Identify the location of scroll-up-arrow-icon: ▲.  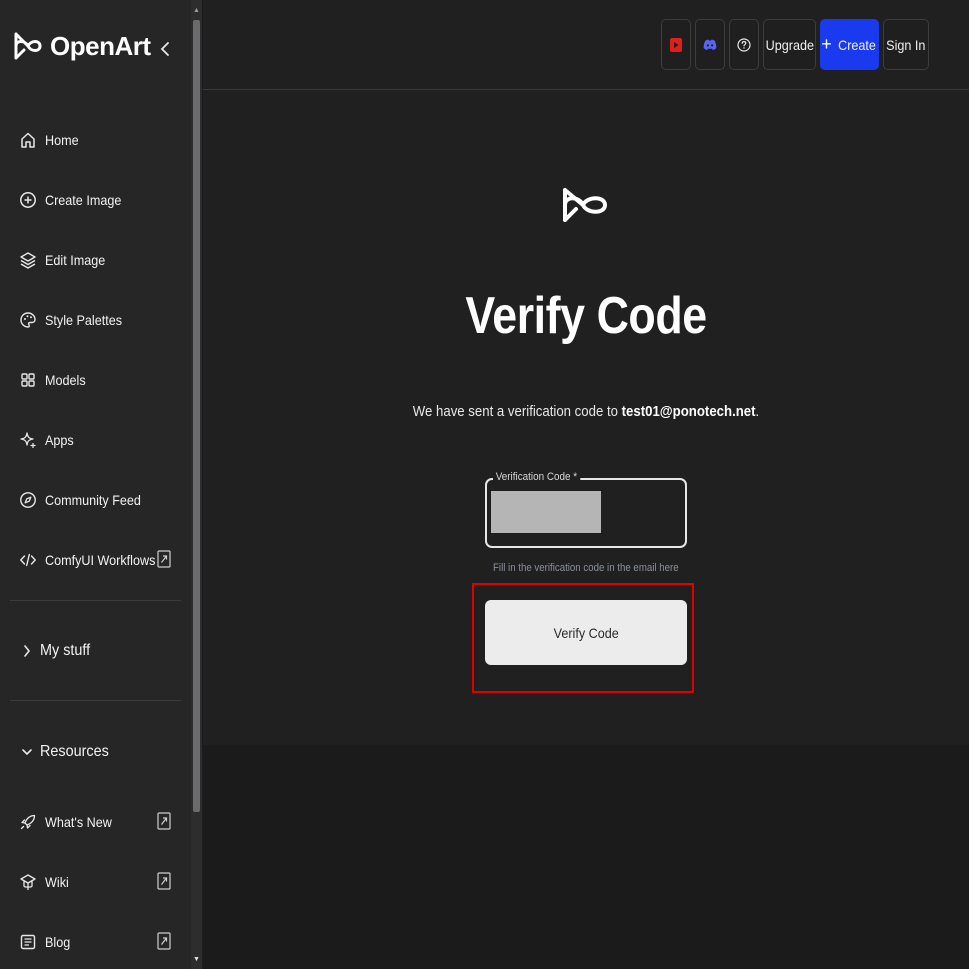
(196, 10).